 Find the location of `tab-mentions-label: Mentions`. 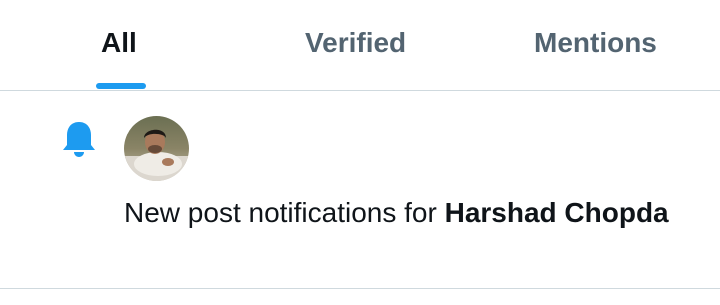

tab-mentions-label: Mentions is located at coordinates (595, 42).